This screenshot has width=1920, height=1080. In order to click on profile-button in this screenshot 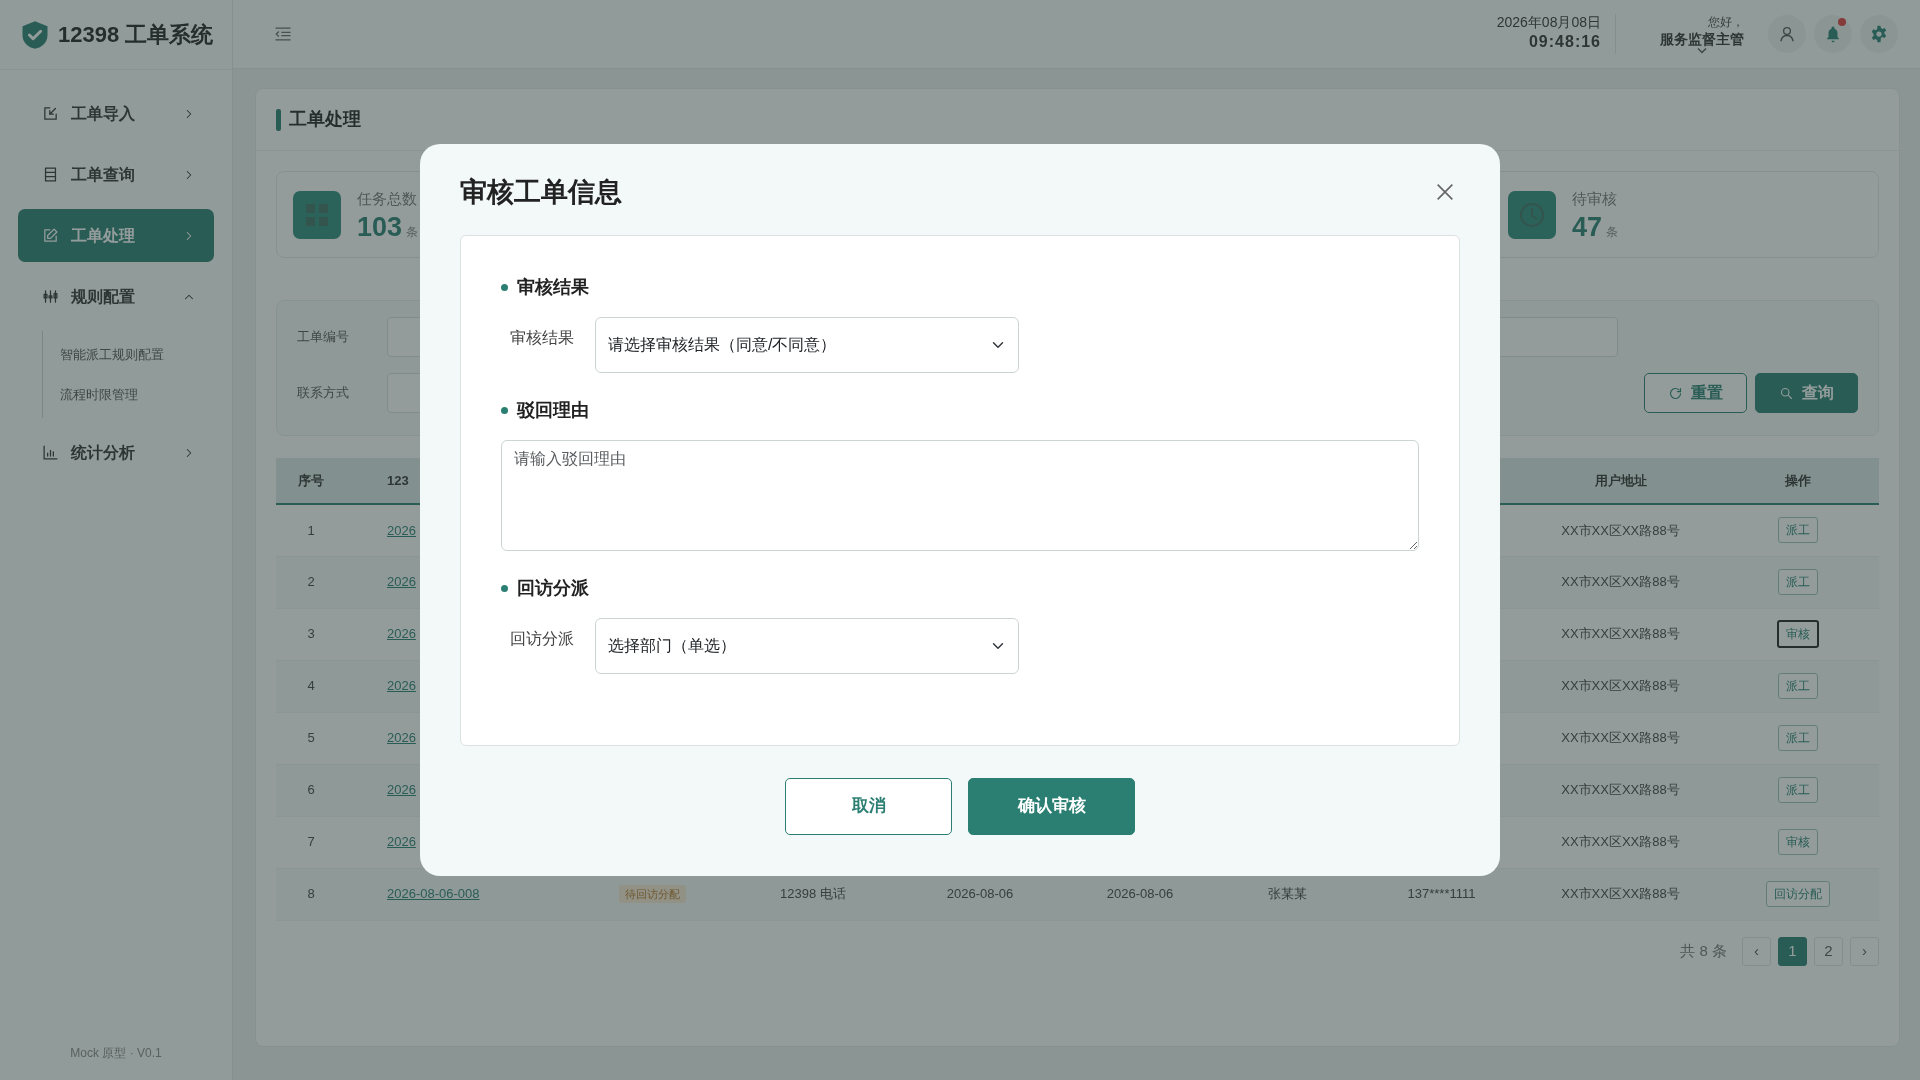, I will do `click(1787, 34)`.